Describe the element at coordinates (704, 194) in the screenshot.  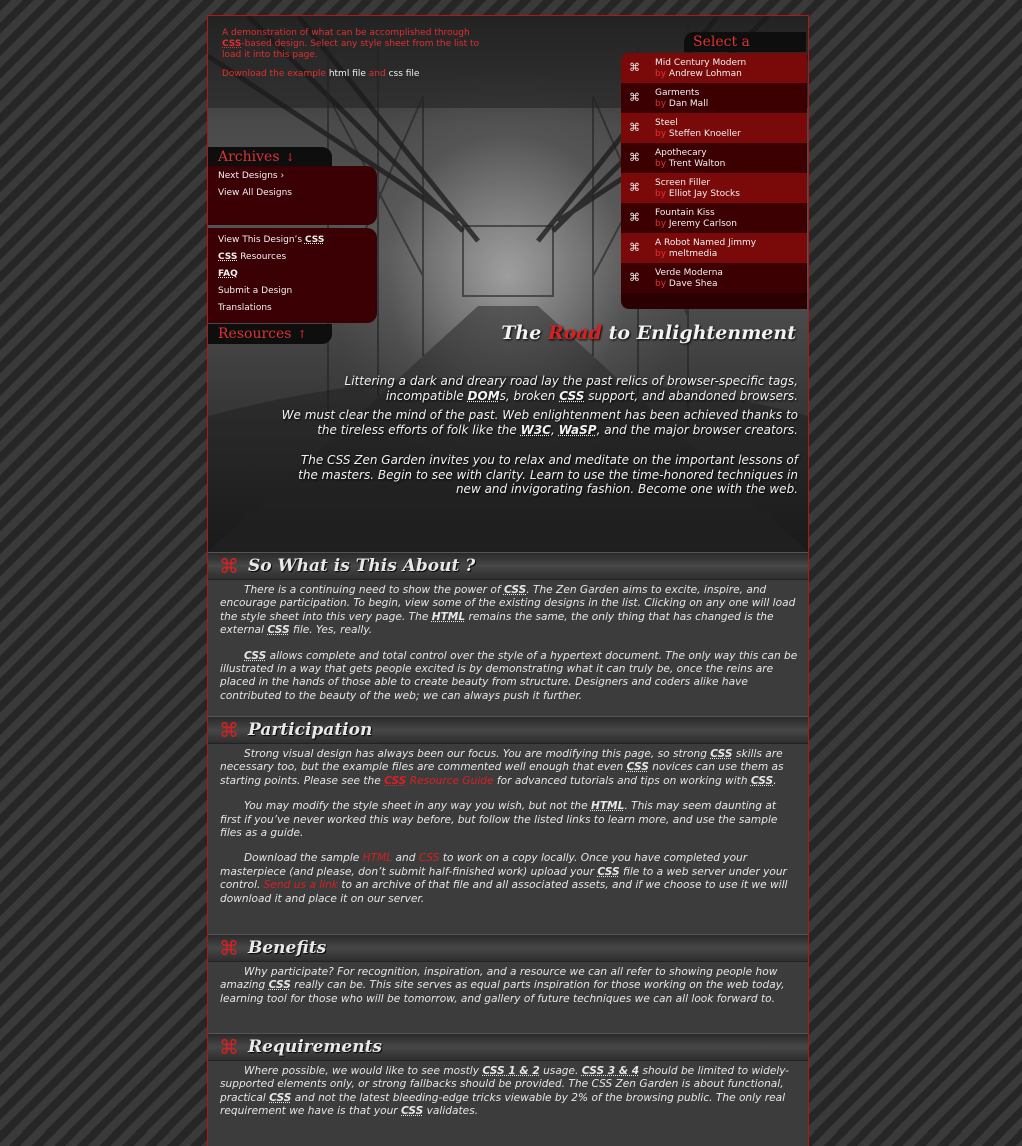
I see `design-author: Elliot Jay Stocks` at that location.